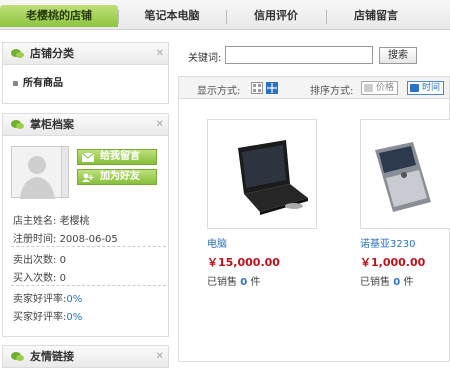 The image size is (450, 368). I want to click on shop-owner-label: 店主姓名:, so click(35, 221).